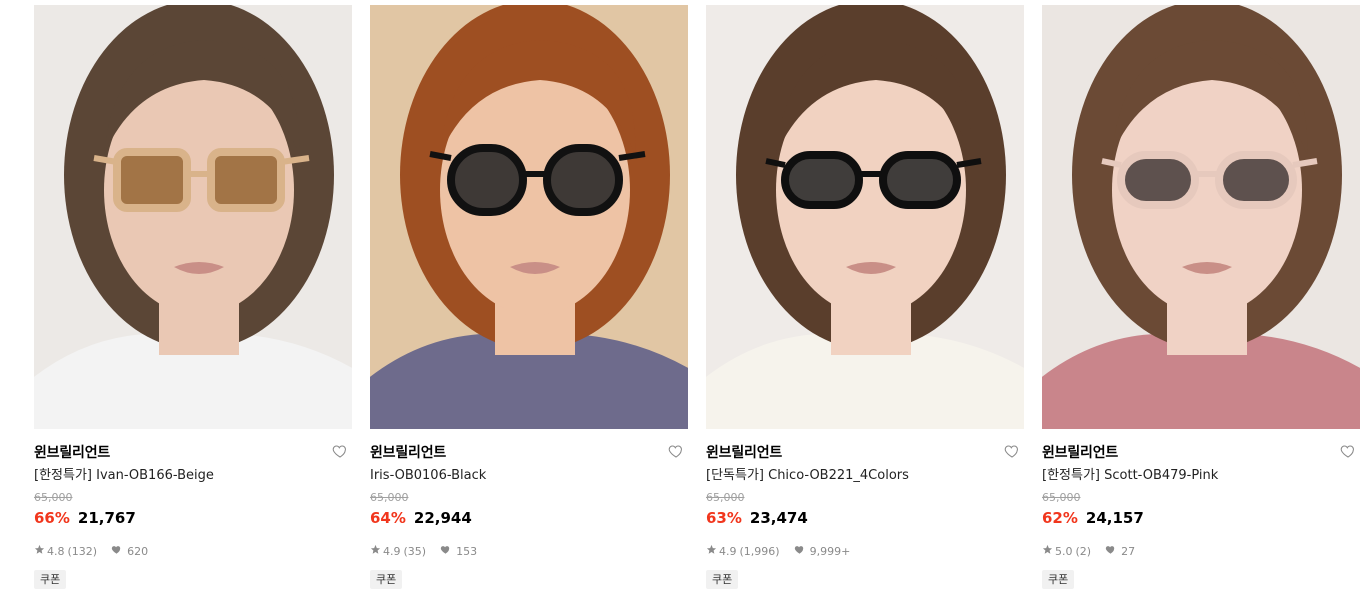 Image resolution: width=1369 pixels, height=592 pixels. I want to click on review-count: (1,996), so click(759, 551).